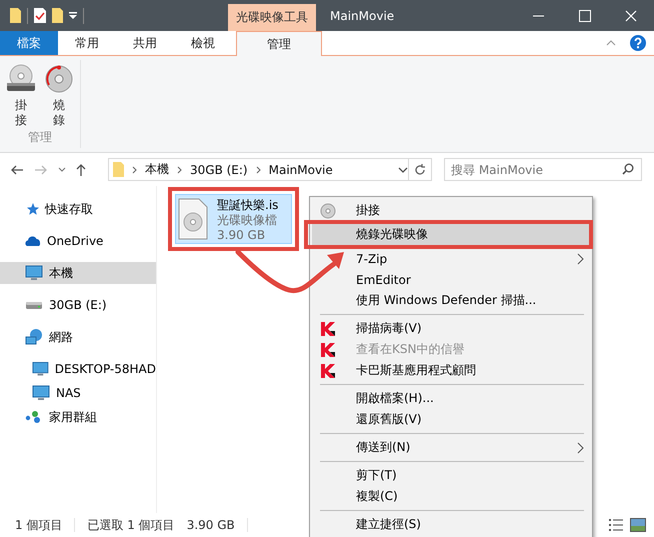 This screenshot has height=537, width=654. I want to click on nav-item: 家用群組, so click(78, 417).